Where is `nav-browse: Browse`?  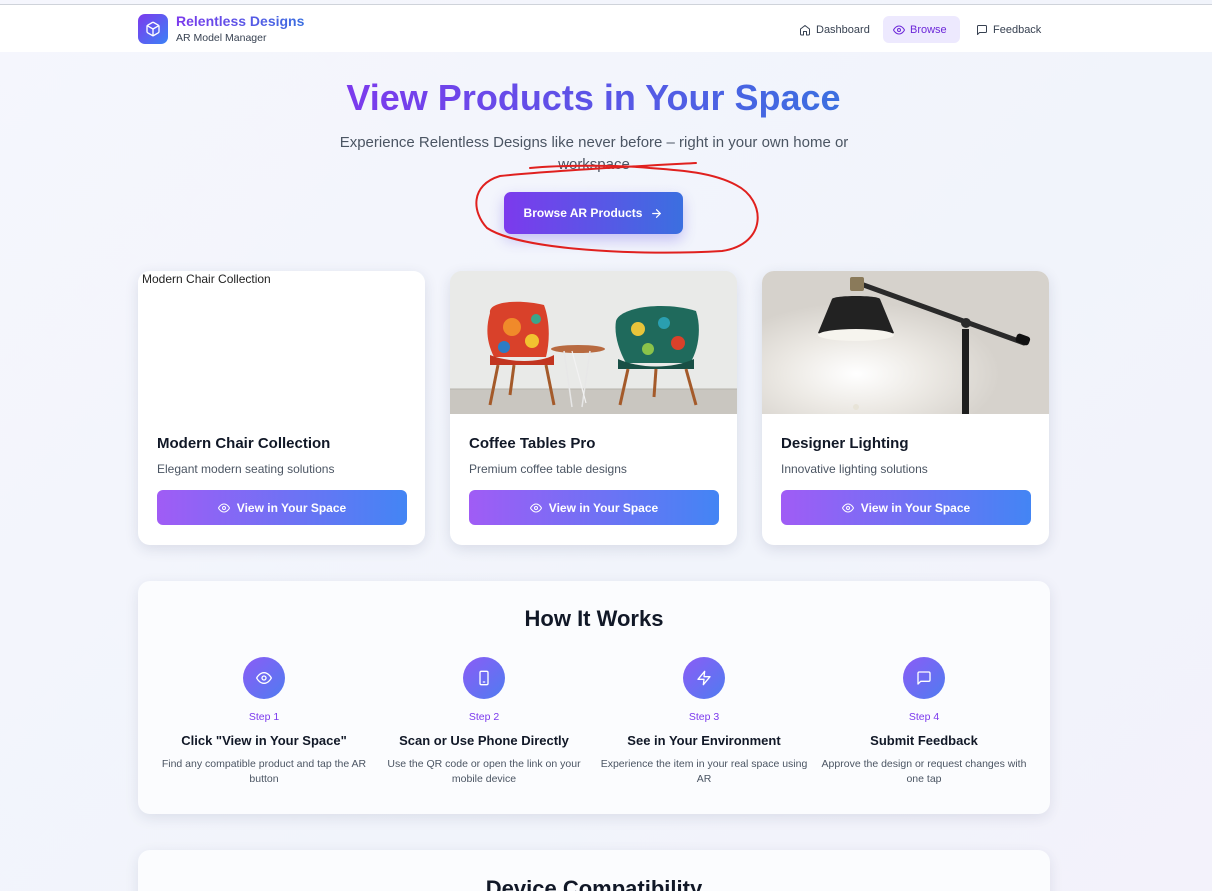
nav-browse: Browse is located at coordinates (921, 29).